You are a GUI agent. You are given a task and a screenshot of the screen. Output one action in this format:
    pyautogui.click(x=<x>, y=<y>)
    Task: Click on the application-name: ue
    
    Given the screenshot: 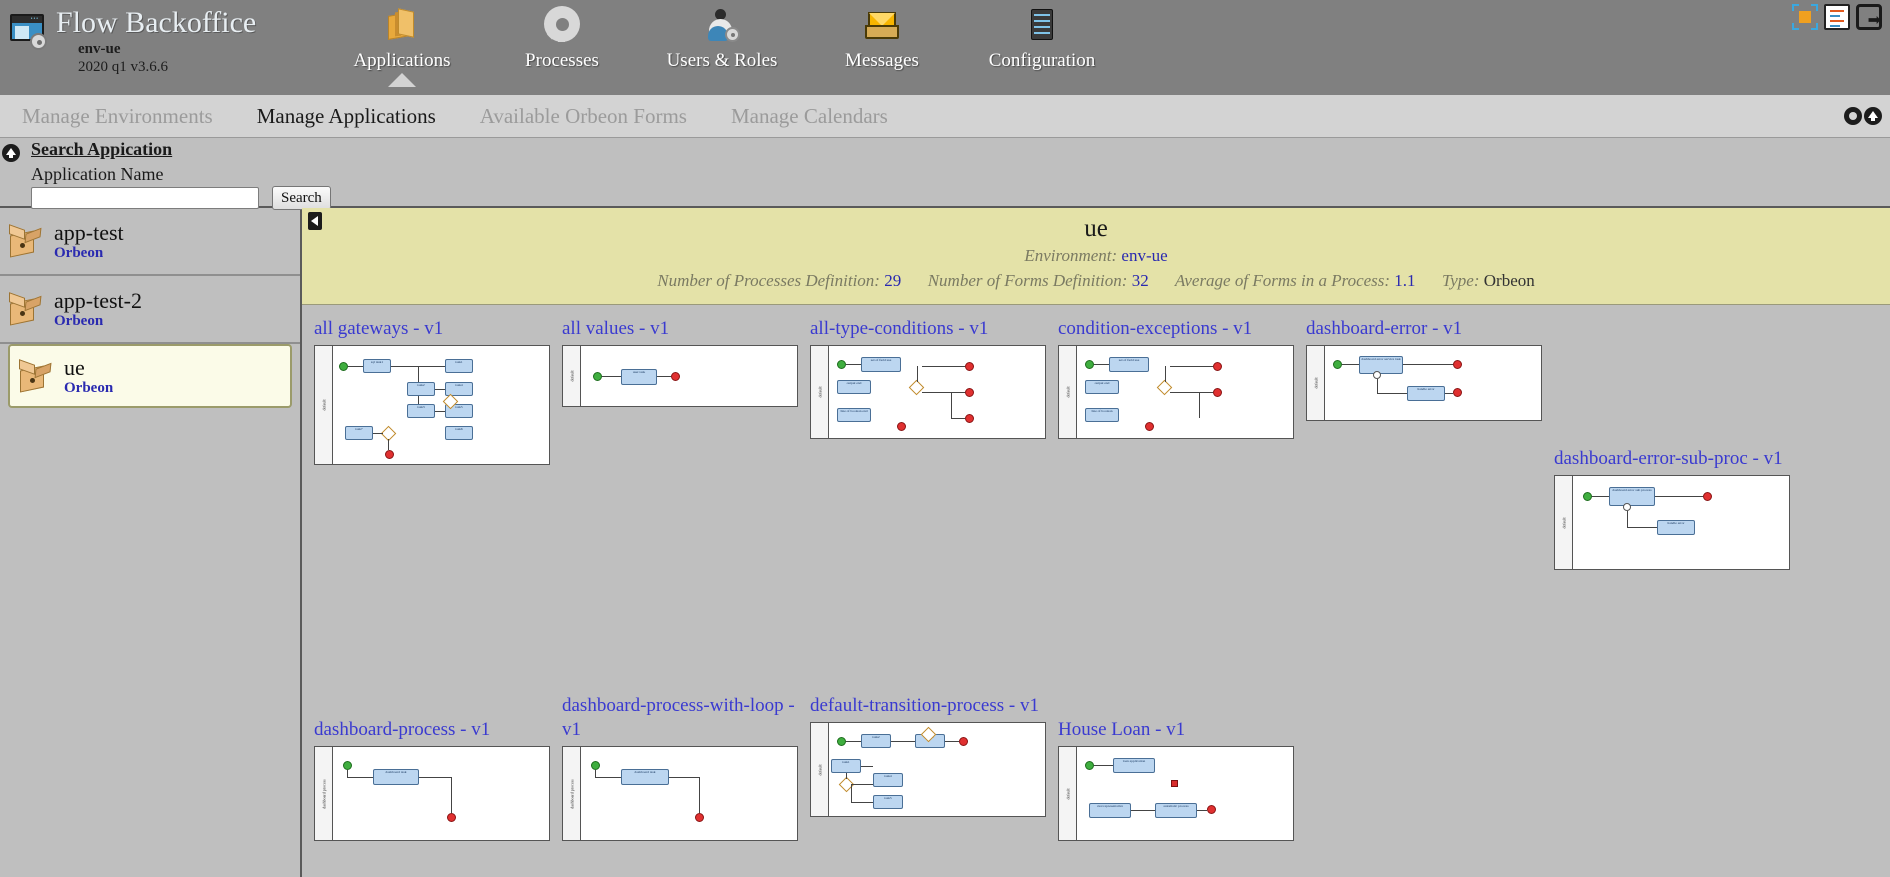 What is the action you would take?
    pyautogui.click(x=74, y=367)
    